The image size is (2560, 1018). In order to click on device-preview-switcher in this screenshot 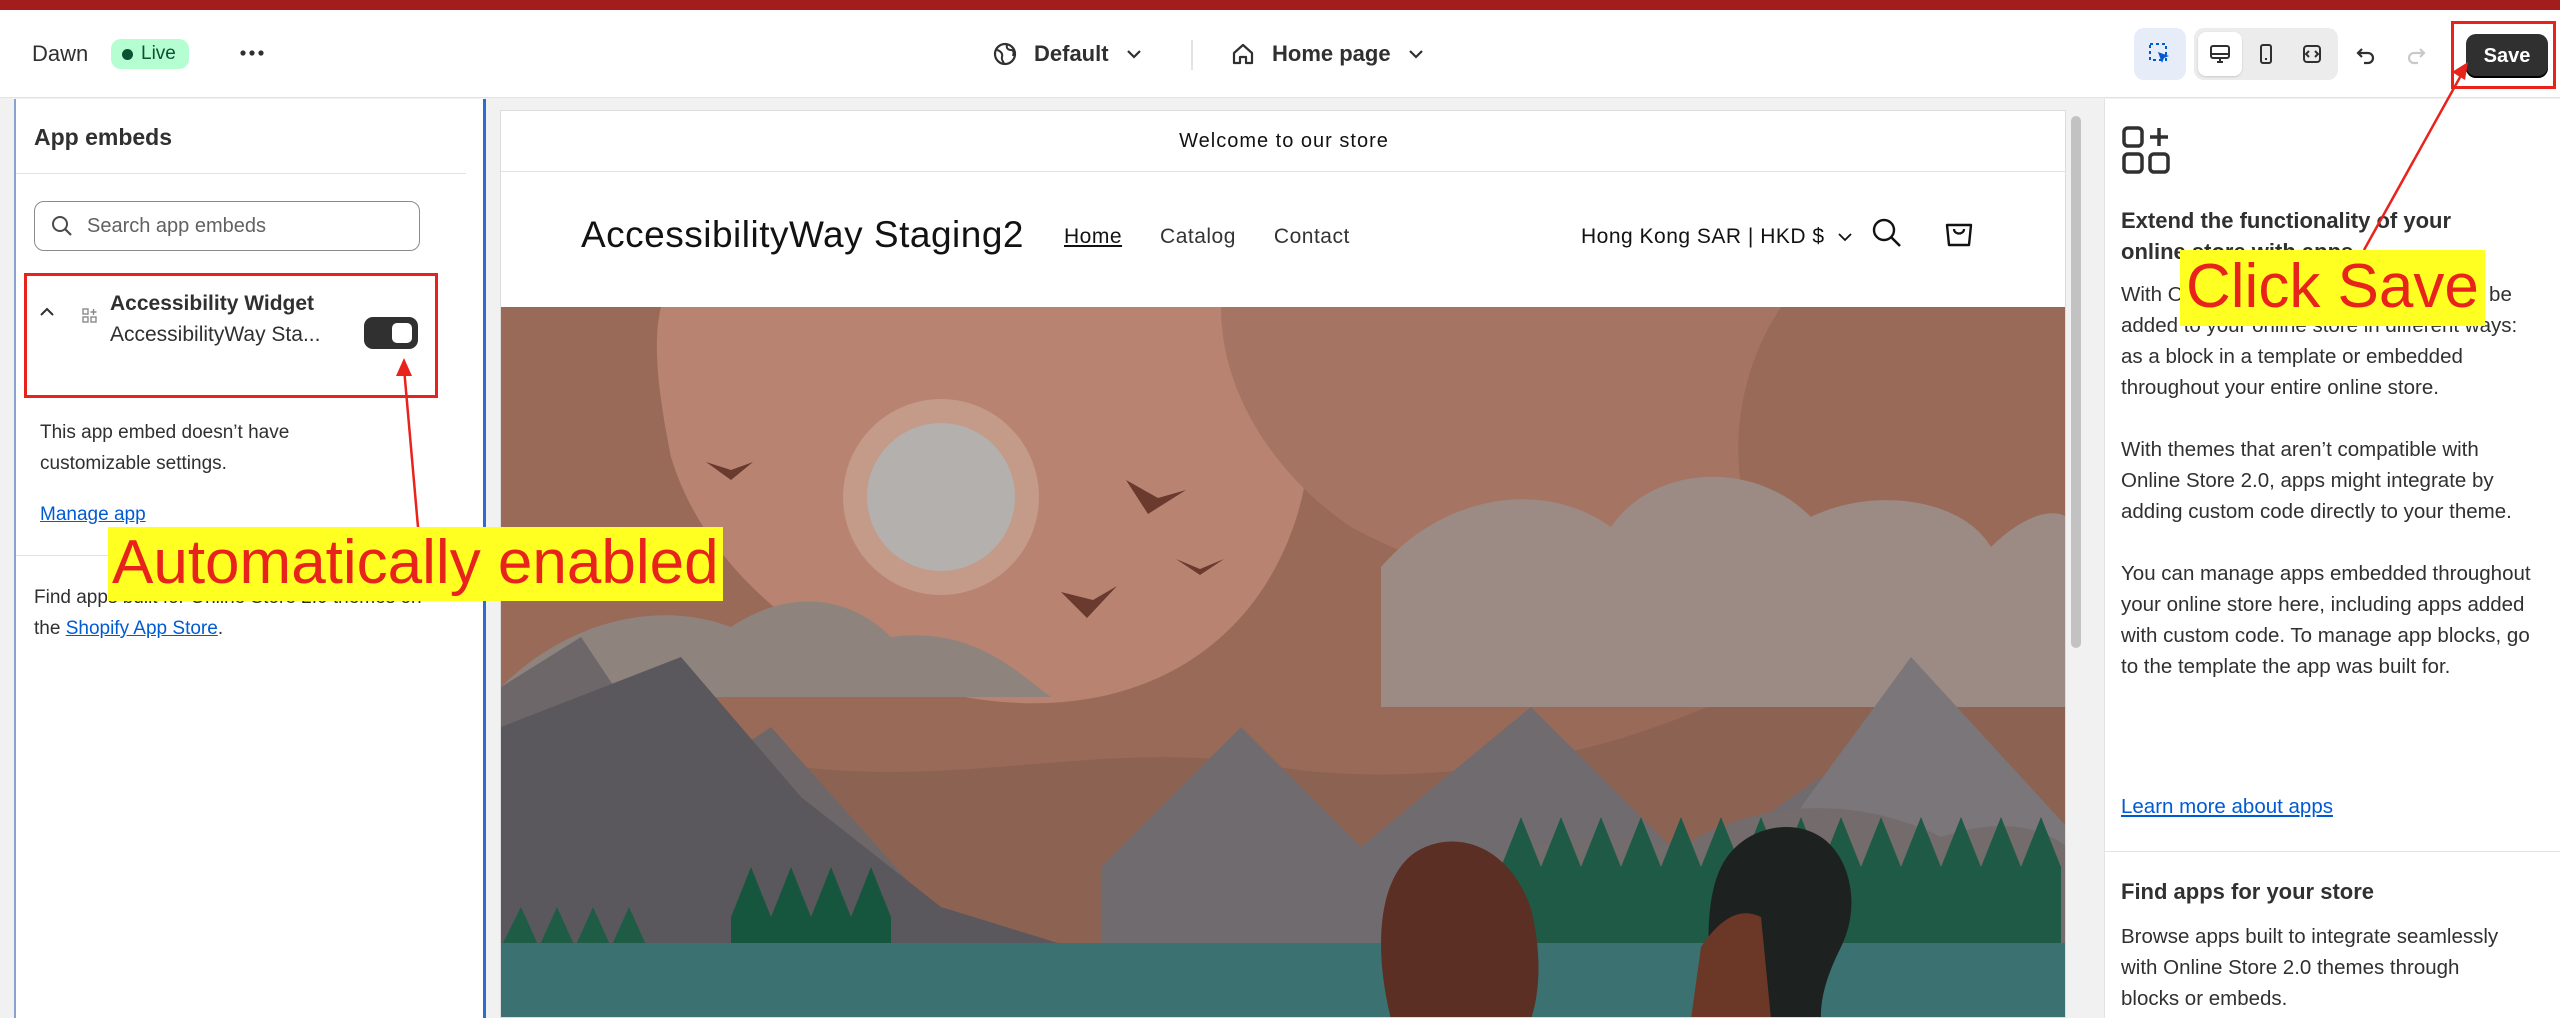, I will do `click(2266, 54)`.